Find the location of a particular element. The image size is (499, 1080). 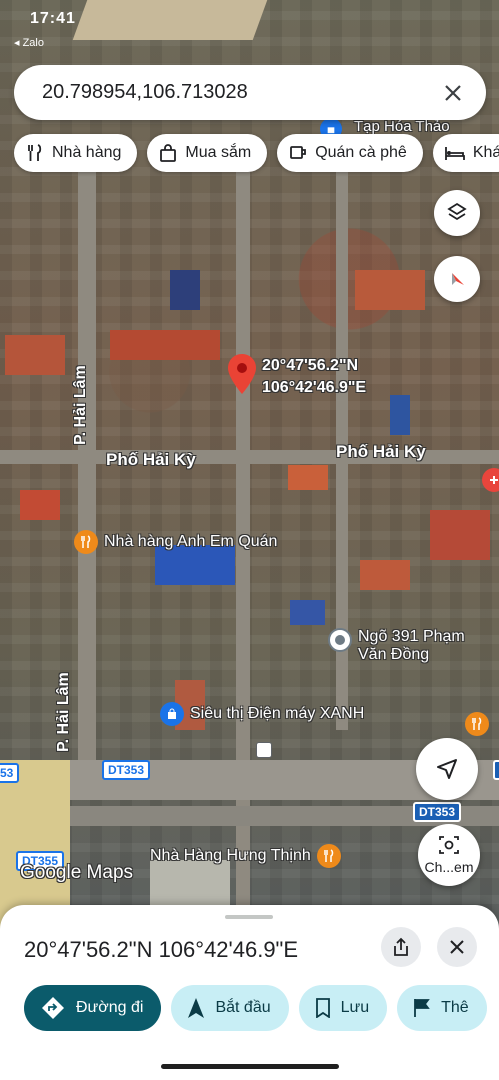

my-location-button is located at coordinates (447, 769).